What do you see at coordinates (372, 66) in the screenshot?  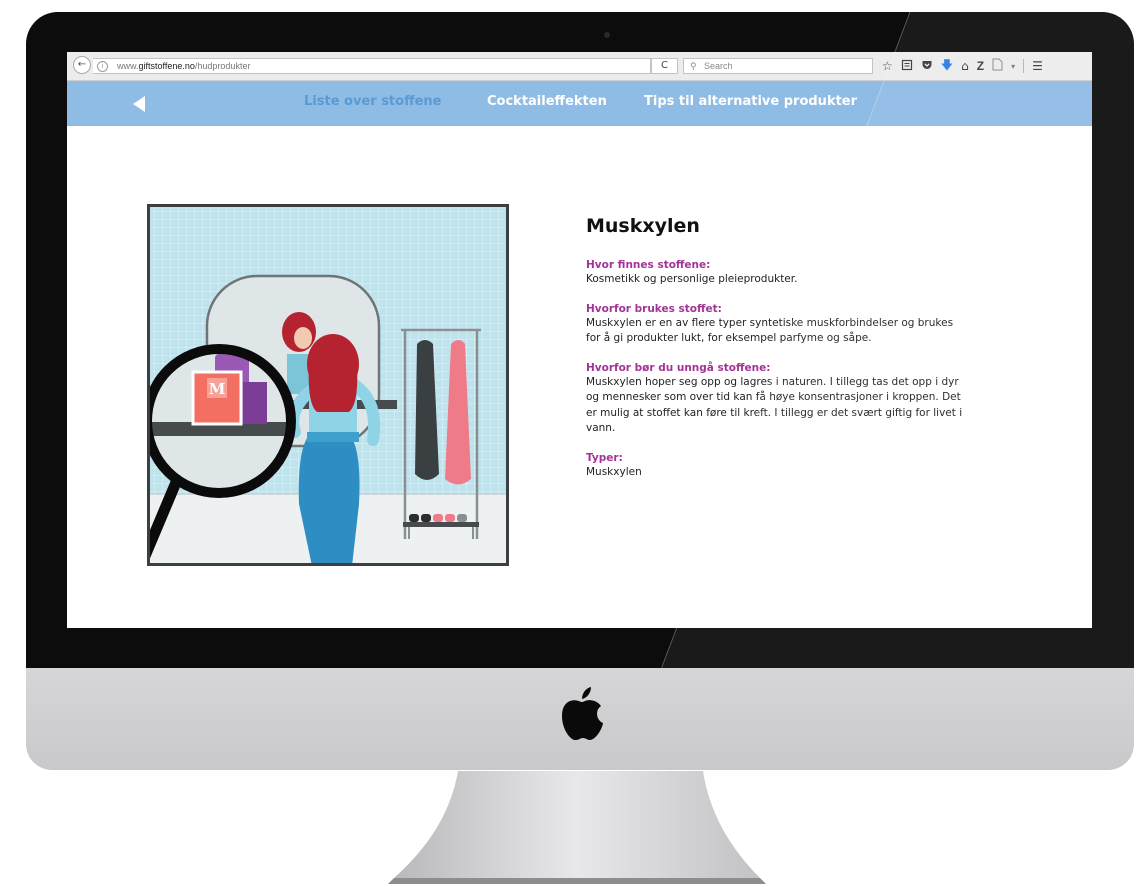 I see `url-bar: i www.giftstoffene.no/hudprodukter` at bounding box center [372, 66].